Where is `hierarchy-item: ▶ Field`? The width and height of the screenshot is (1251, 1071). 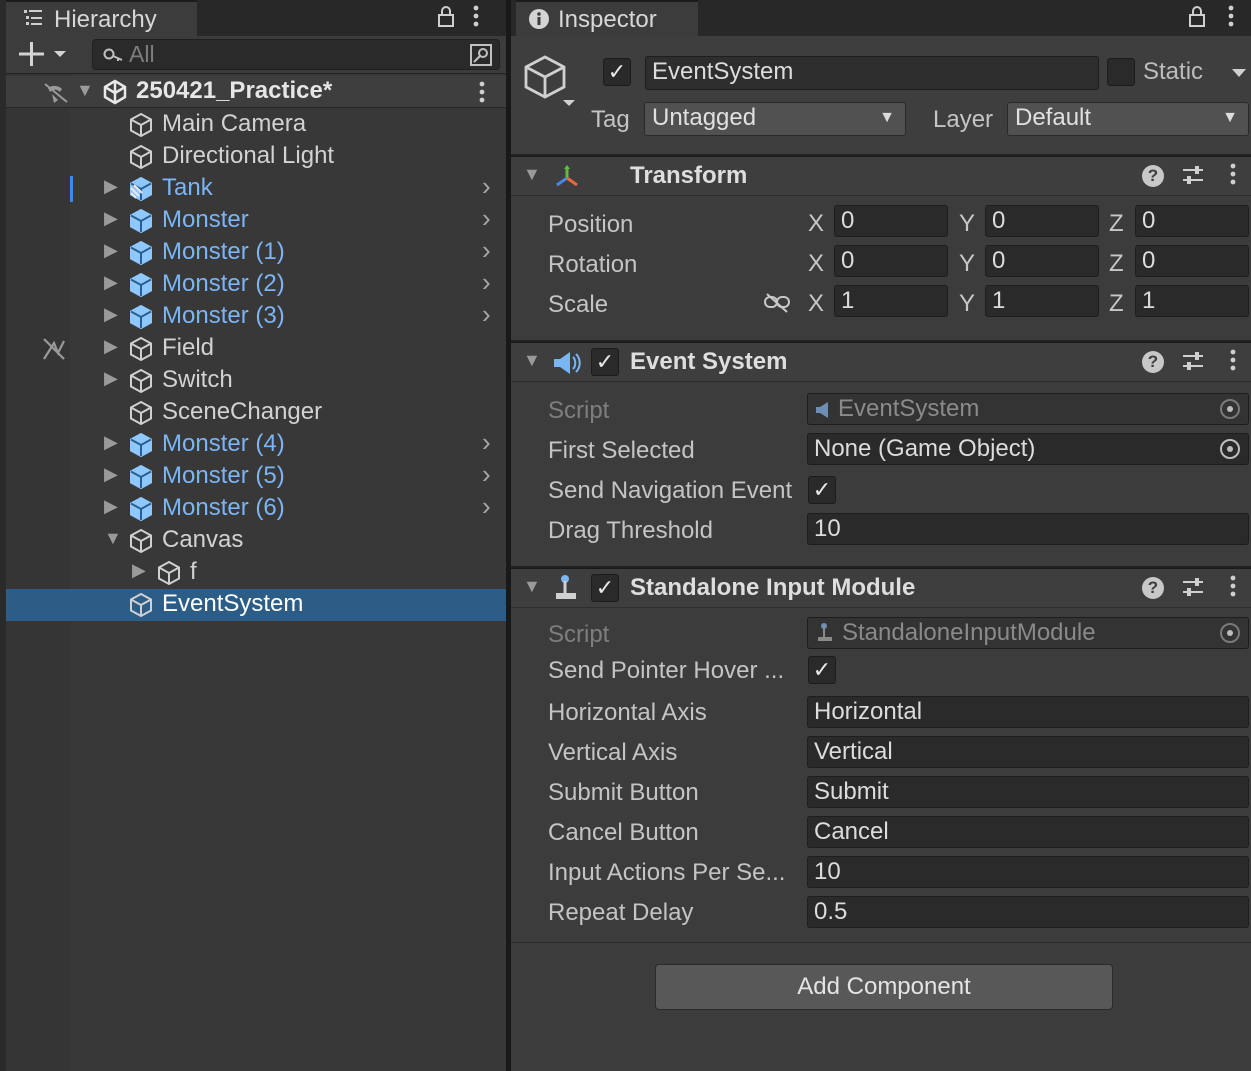
hierarchy-item: ▶ Field is located at coordinates (254, 349).